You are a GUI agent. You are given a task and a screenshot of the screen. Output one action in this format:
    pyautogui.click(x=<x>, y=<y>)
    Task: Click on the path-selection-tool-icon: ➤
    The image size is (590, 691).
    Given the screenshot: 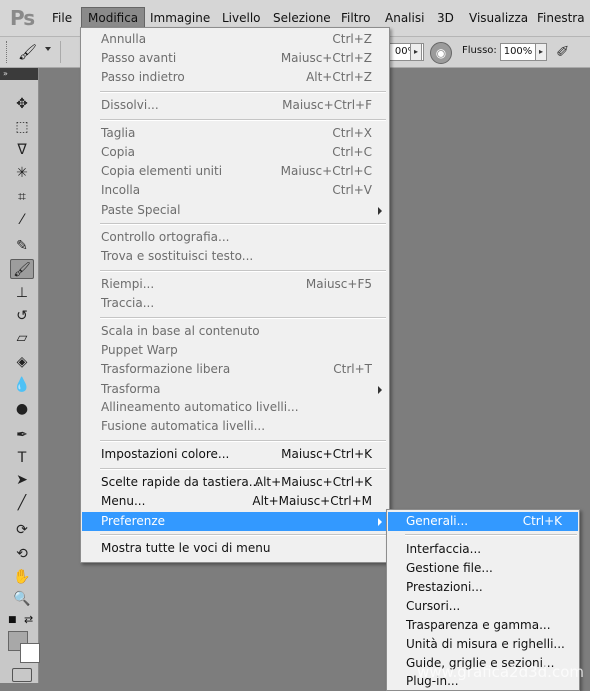 What is the action you would take?
    pyautogui.click(x=22, y=480)
    